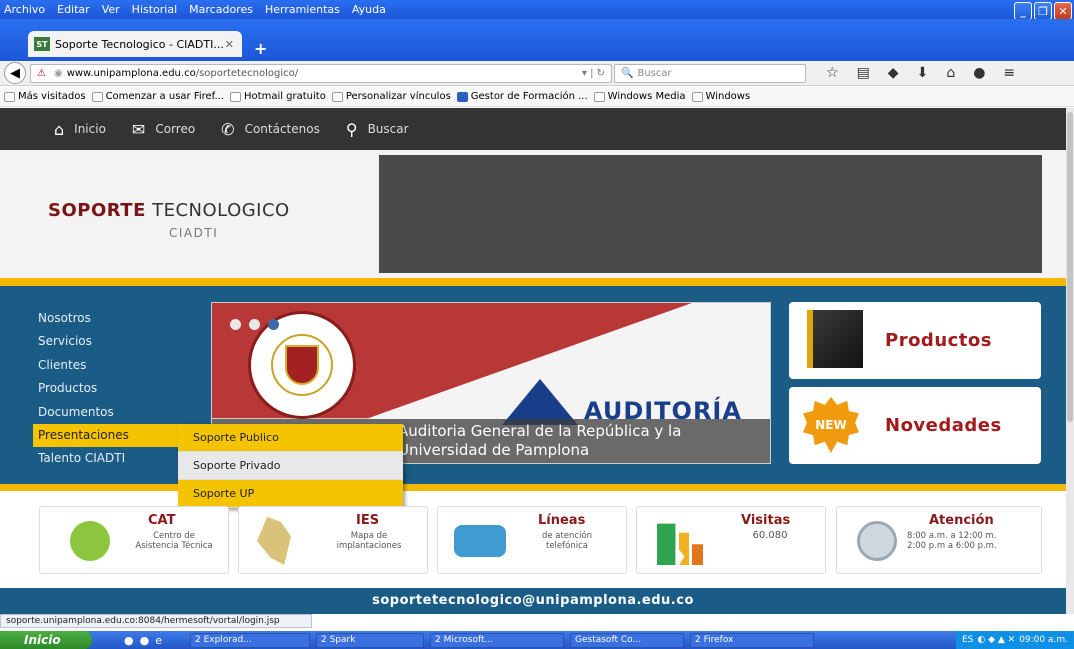  Describe the element at coordinates (158, 640) in the screenshot. I see `ie-icon: e` at that location.